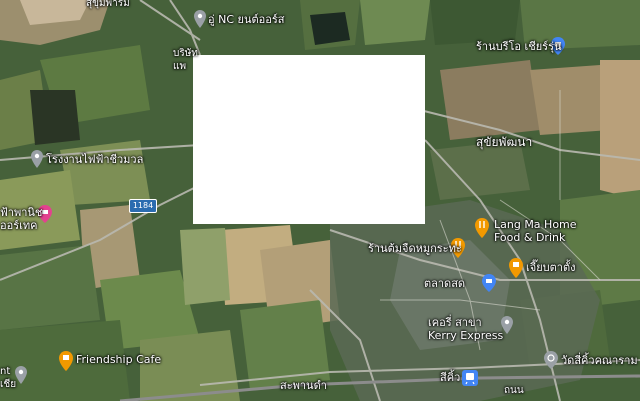 This screenshot has width=640, height=401. What do you see at coordinates (179, 66) in the screenshot?
I see `place-label-company-2: แพ` at bounding box center [179, 66].